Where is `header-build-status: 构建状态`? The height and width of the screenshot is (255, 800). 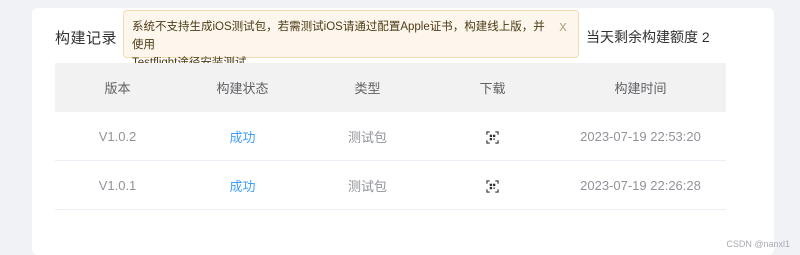
header-build-status: 构建状态 is located at coordinates (242, 87).